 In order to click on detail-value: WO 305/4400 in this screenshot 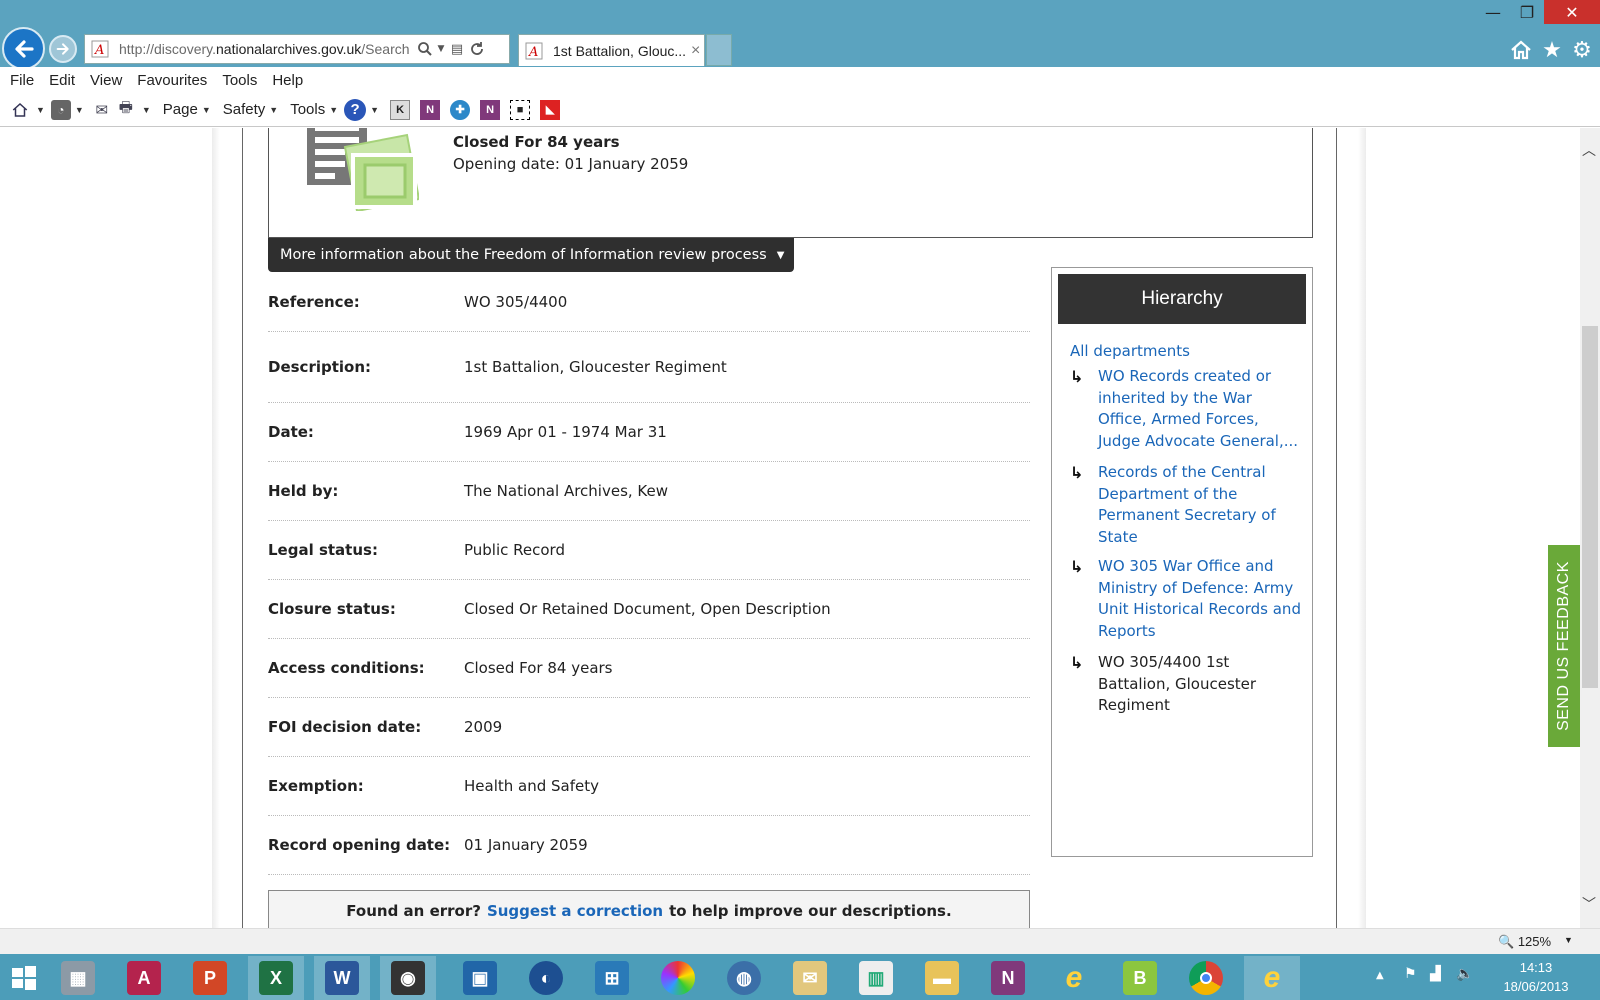, I will do `click(516, 302)`.